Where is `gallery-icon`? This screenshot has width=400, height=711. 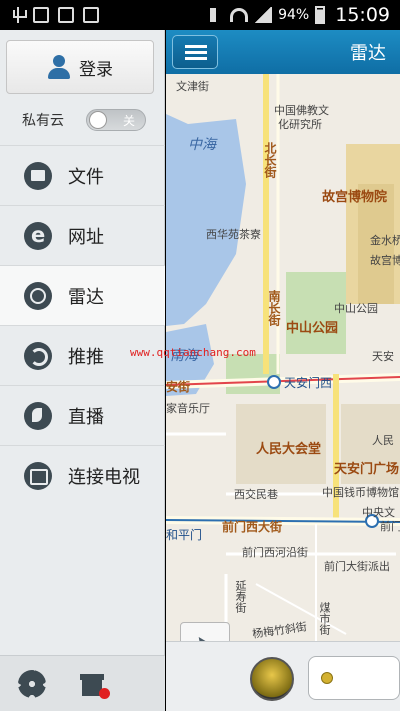 gallery-icon is located at coordinates (66, 15).